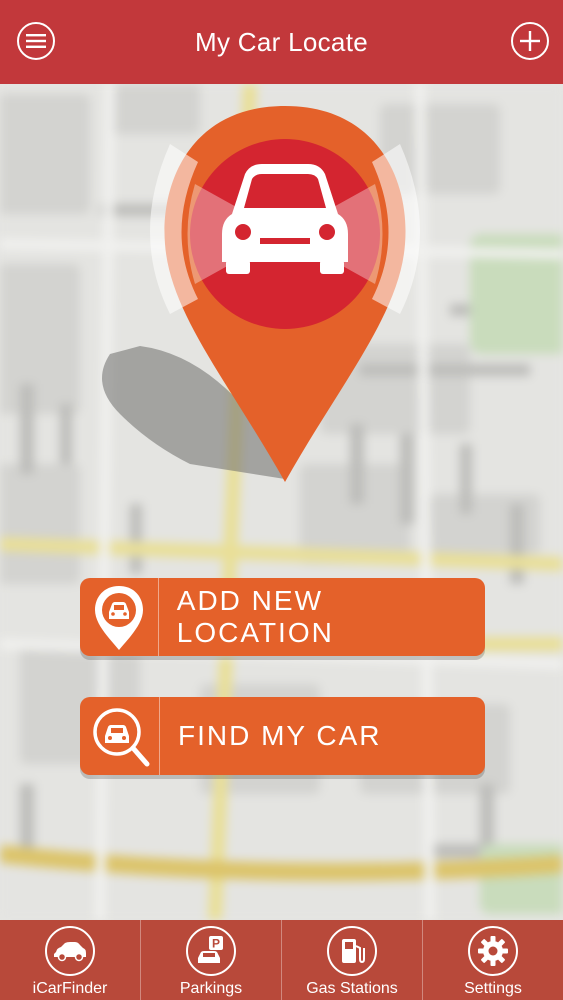  I want to click on gas-pump-icon, so click(352, 951).